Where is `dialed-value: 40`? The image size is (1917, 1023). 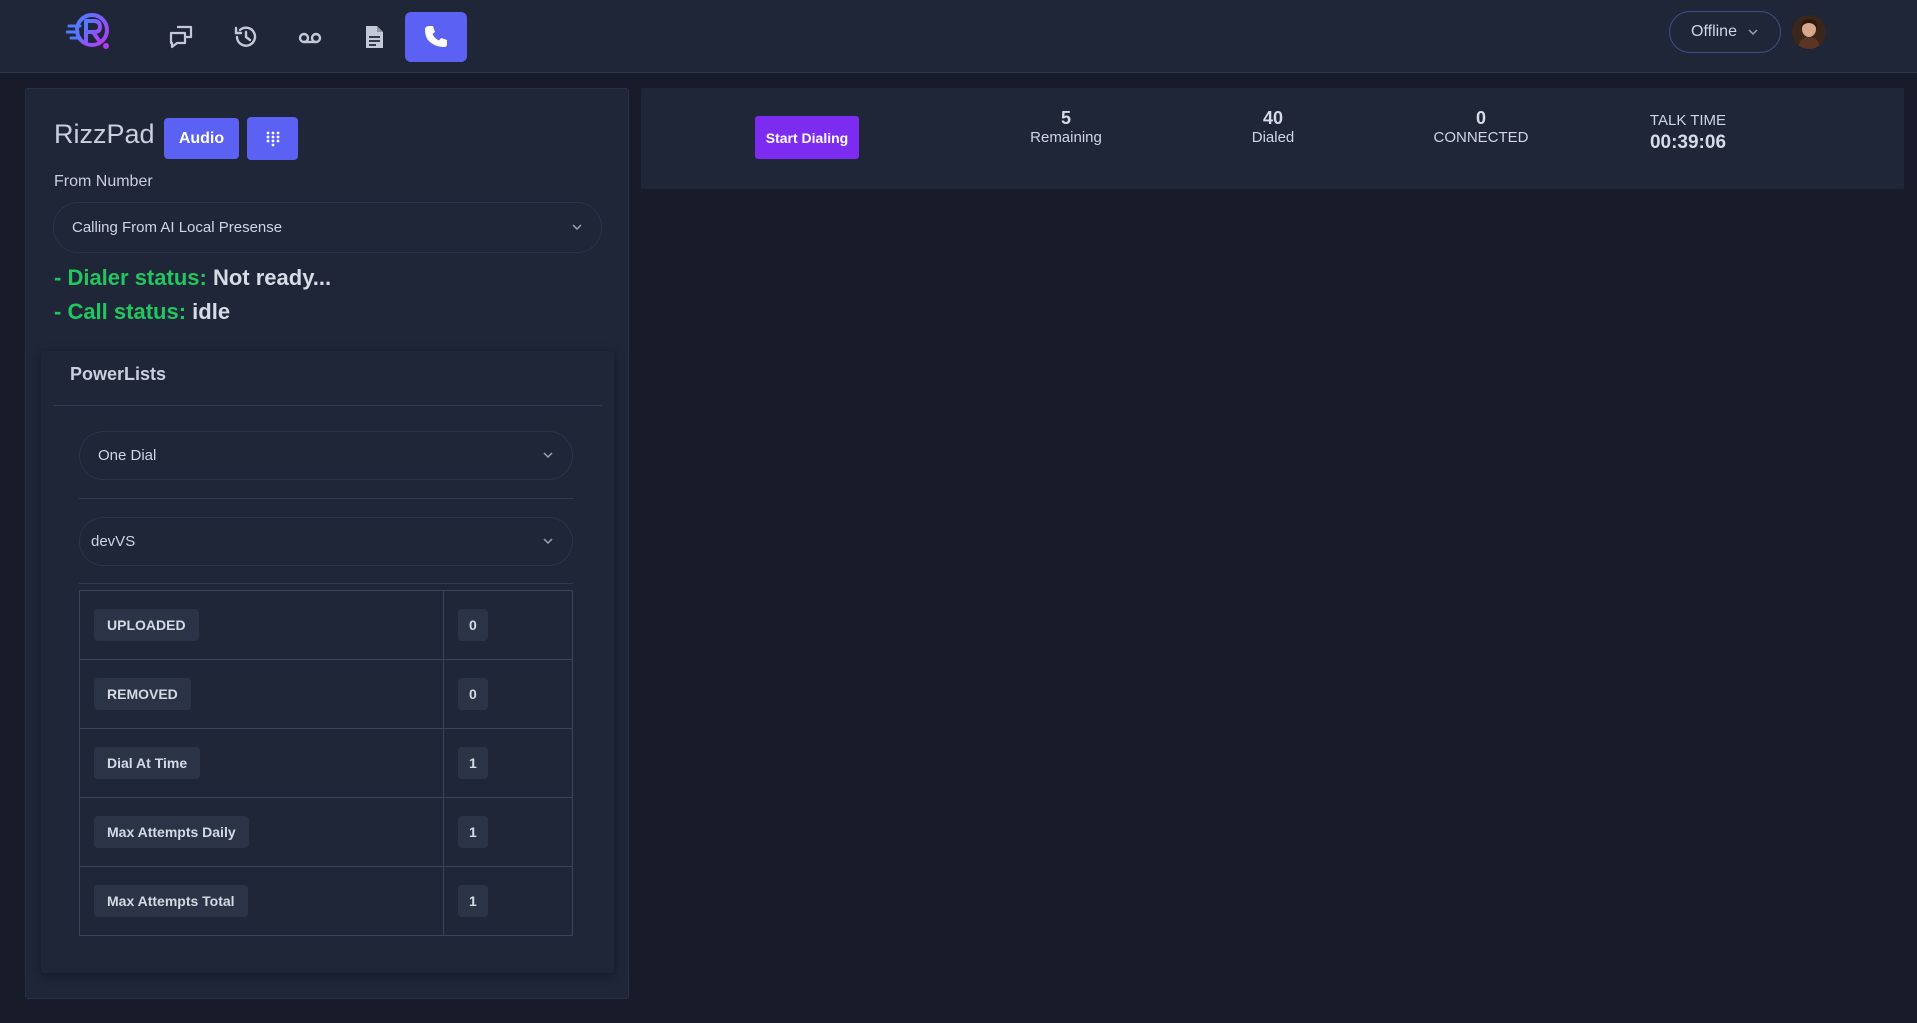
dialed-value: 40 is located at coordinates (1273, 118).